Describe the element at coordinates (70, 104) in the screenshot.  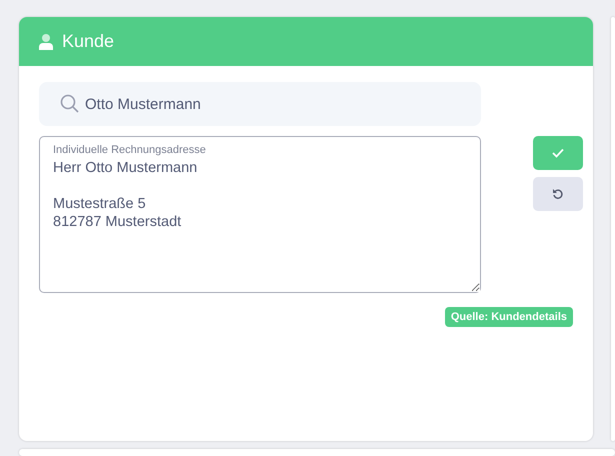
I see `search-icon` at that location.